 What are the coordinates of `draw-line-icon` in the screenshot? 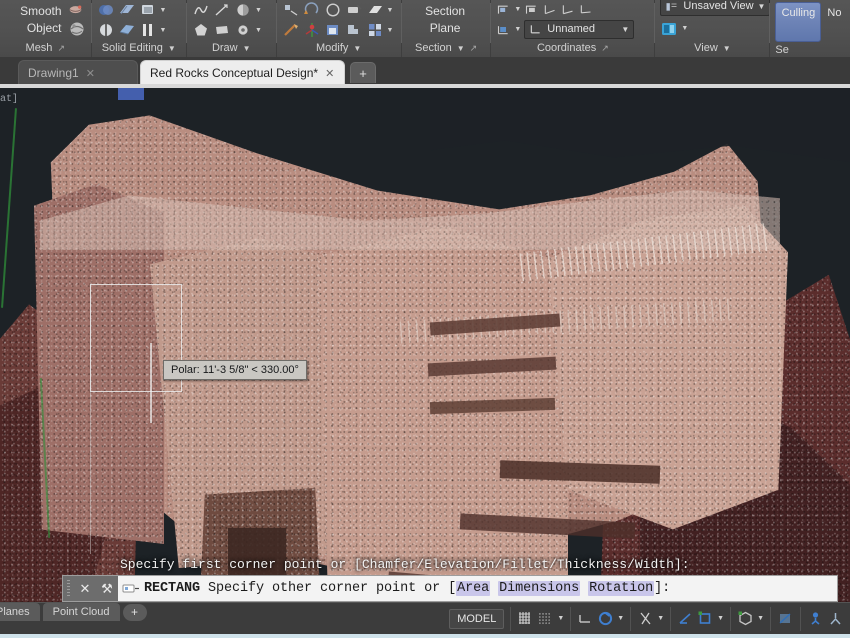 It's located at (222, 10).